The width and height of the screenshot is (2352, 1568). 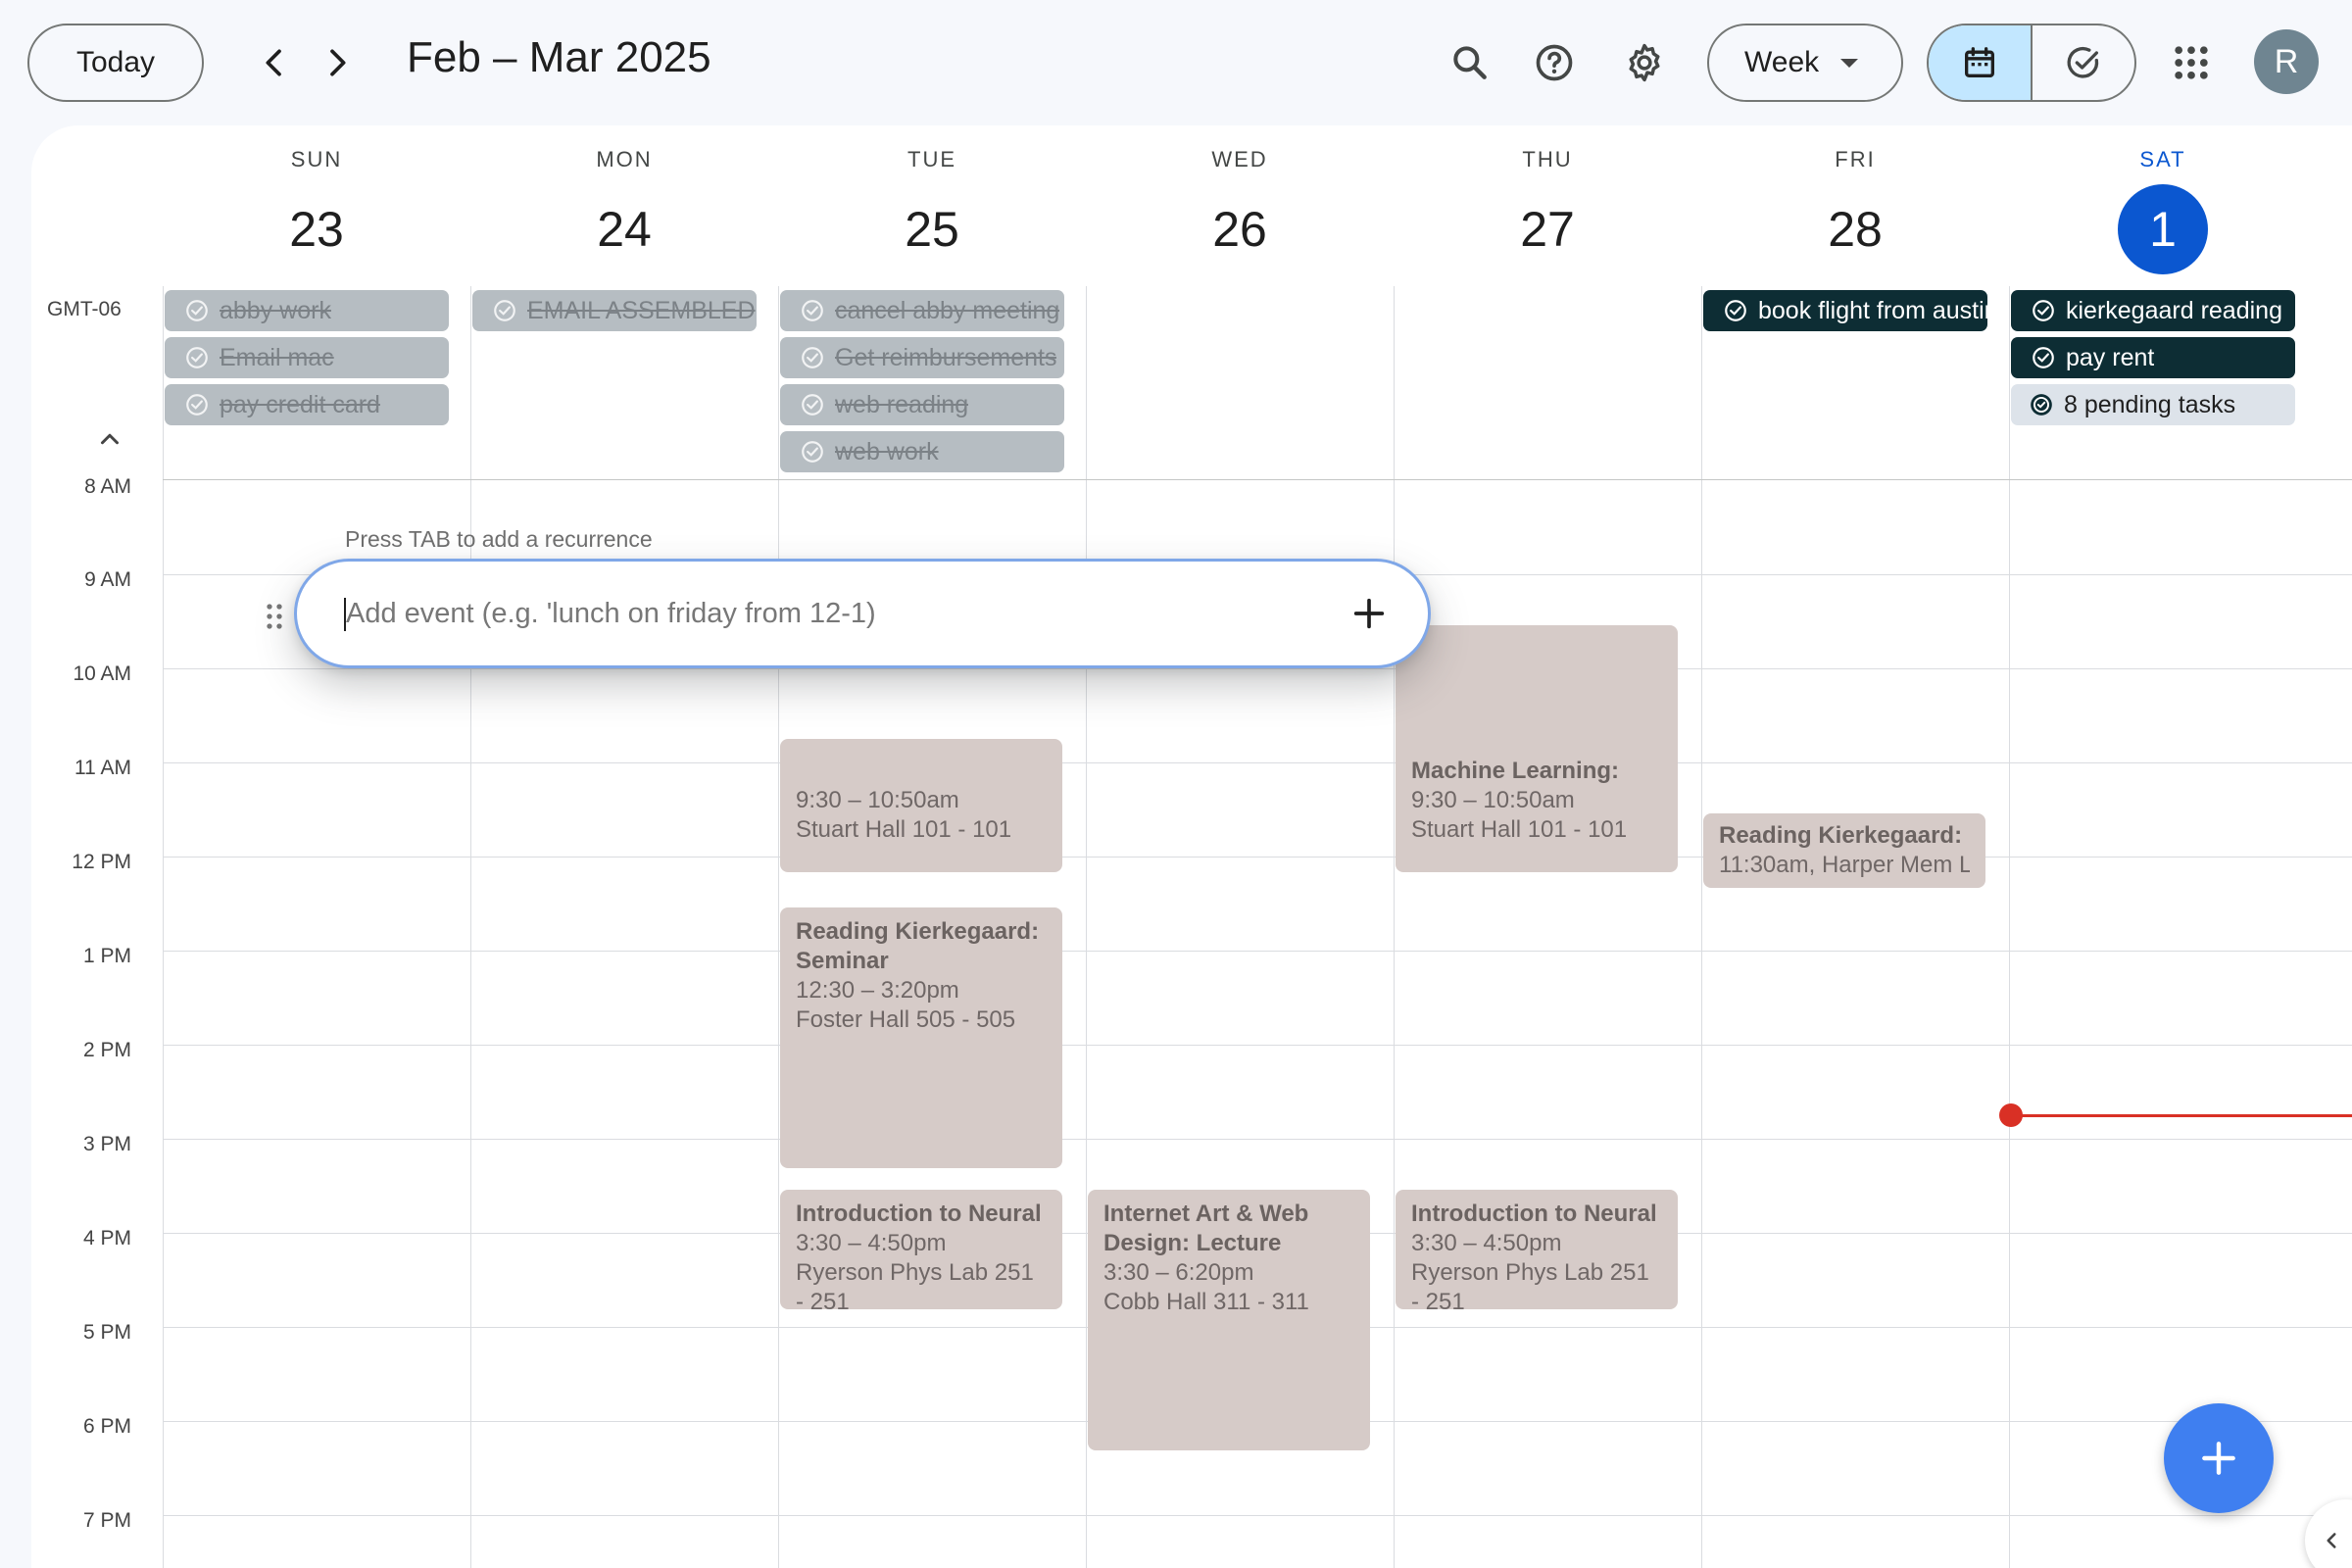 I want to click on plus-icon, so click(x=2218, y=1458).